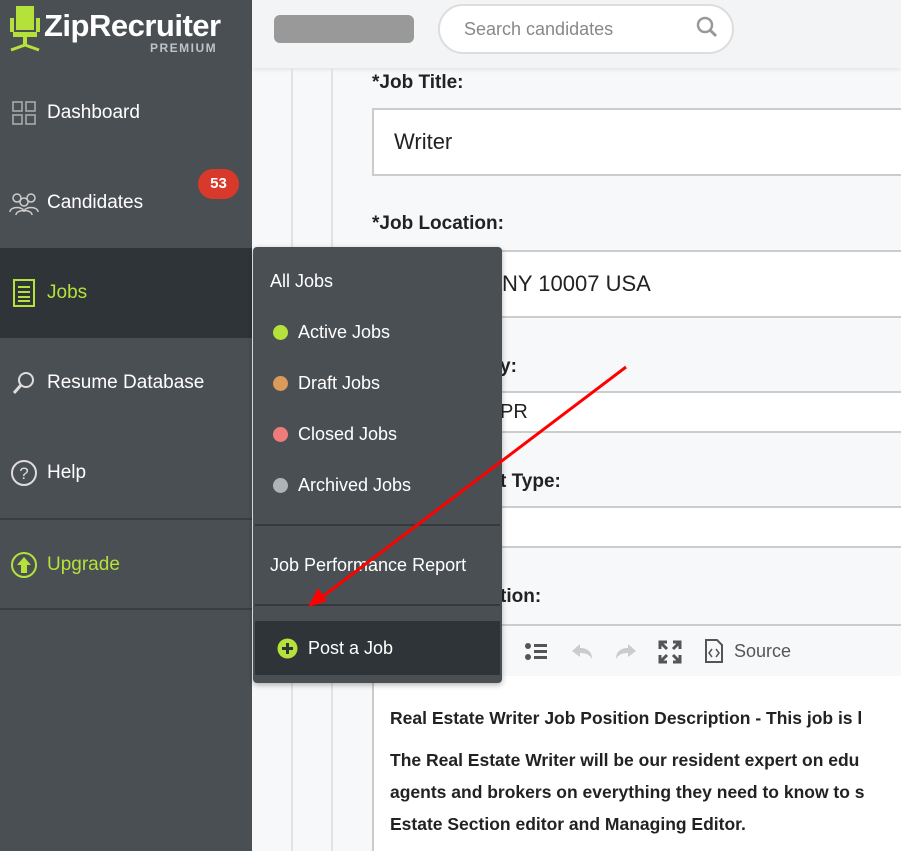  I want to click on grid-icon, so click(23, 113).